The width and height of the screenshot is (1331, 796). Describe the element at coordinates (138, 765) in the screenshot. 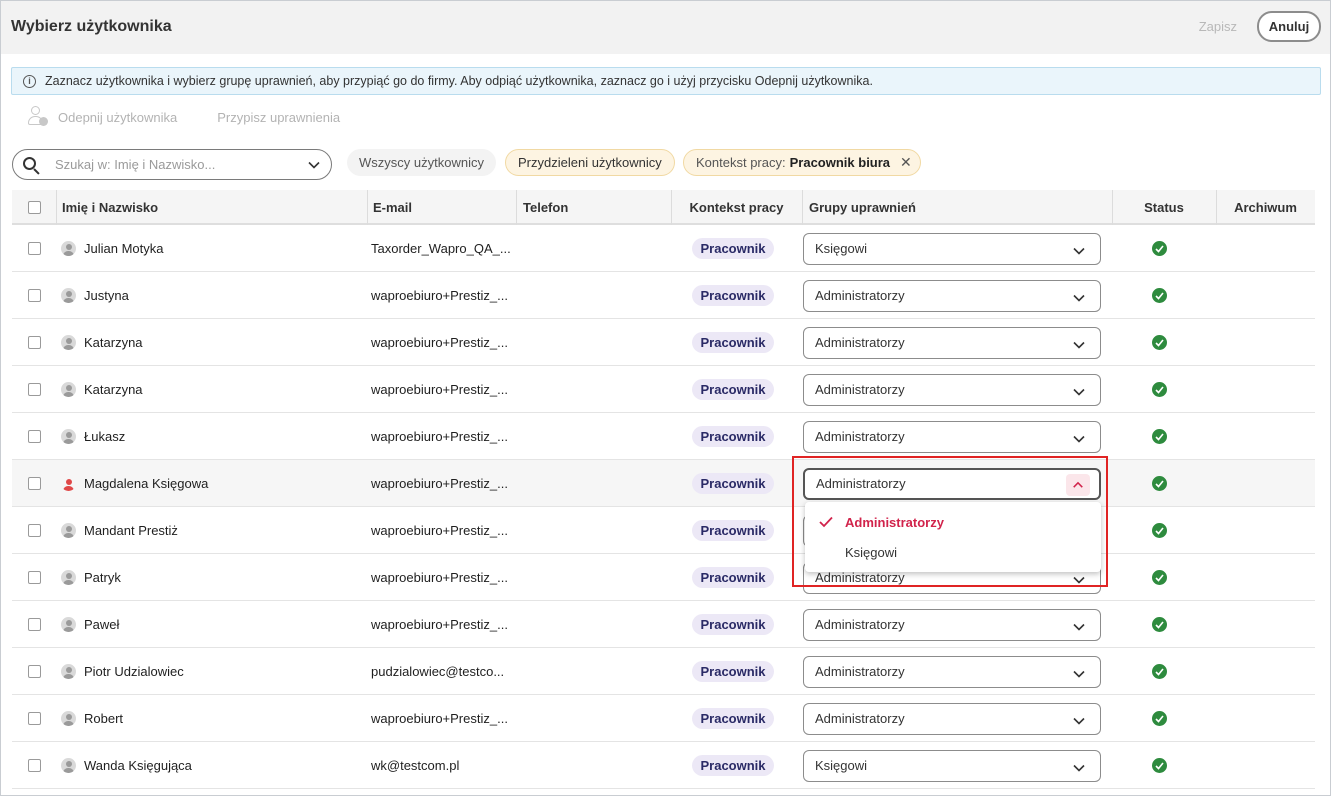

I see `user-name: Wanda Księgująca` at that location.